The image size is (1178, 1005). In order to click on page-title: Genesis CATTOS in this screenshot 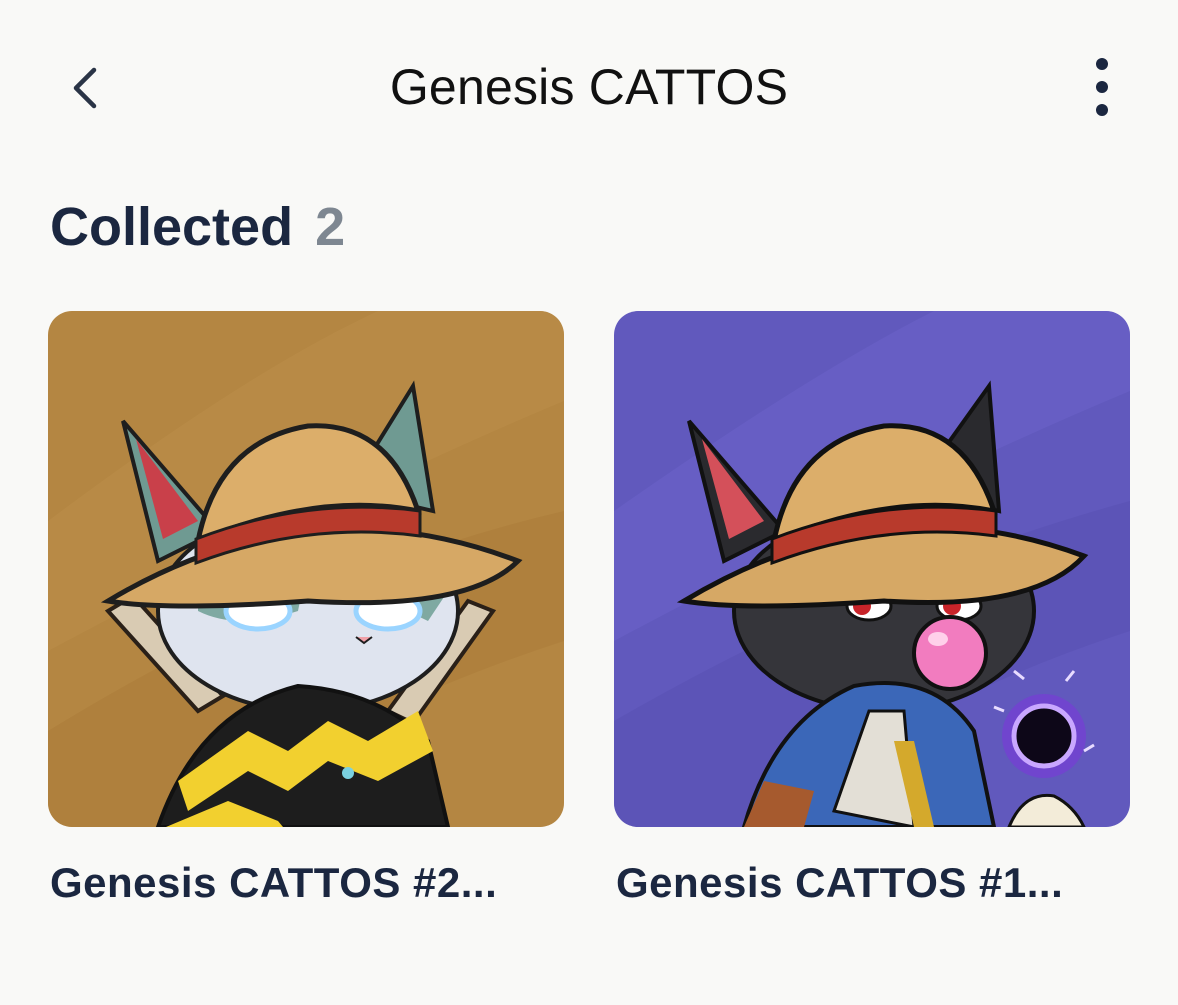, I will do `click(589, 87)`.